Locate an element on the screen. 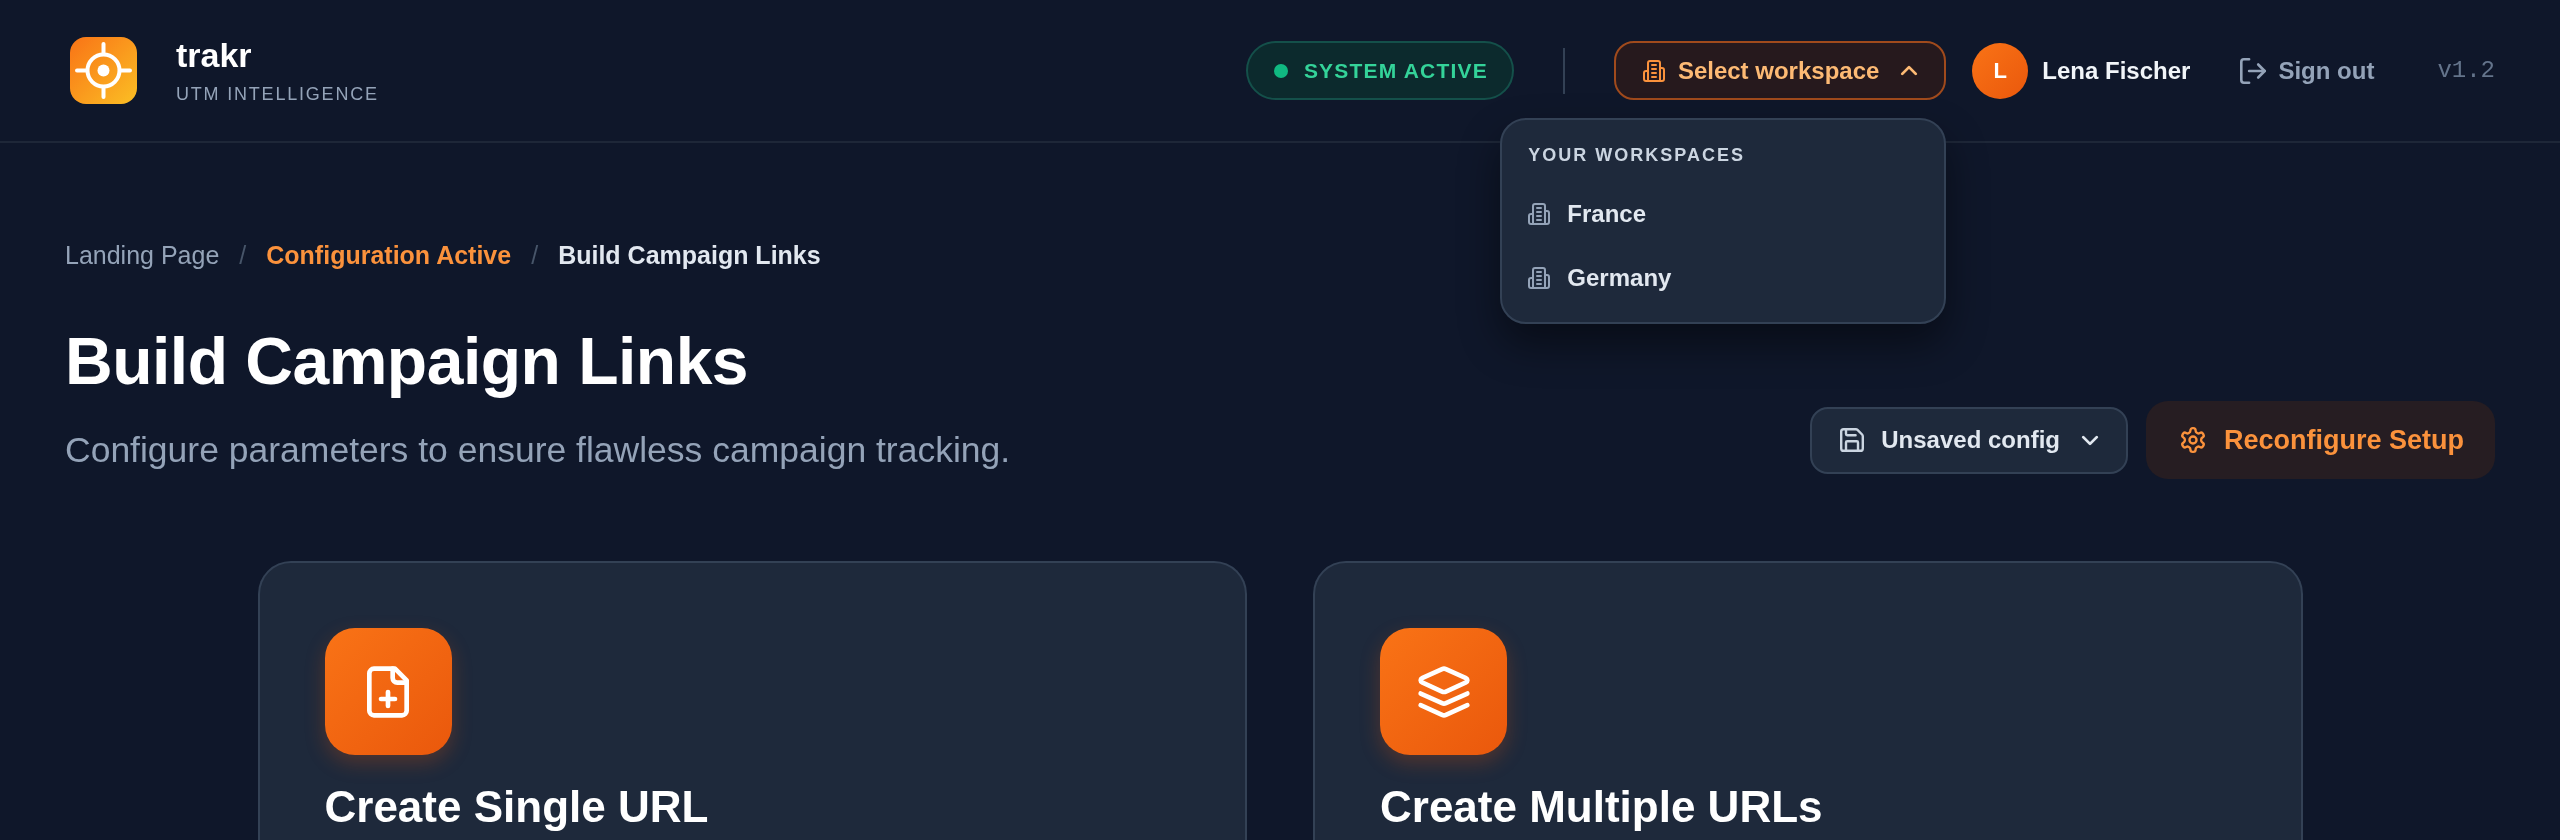 This screenshot has height=840, width=2560. user-name: Lena Fischer is located at coordinates (2116, 70).